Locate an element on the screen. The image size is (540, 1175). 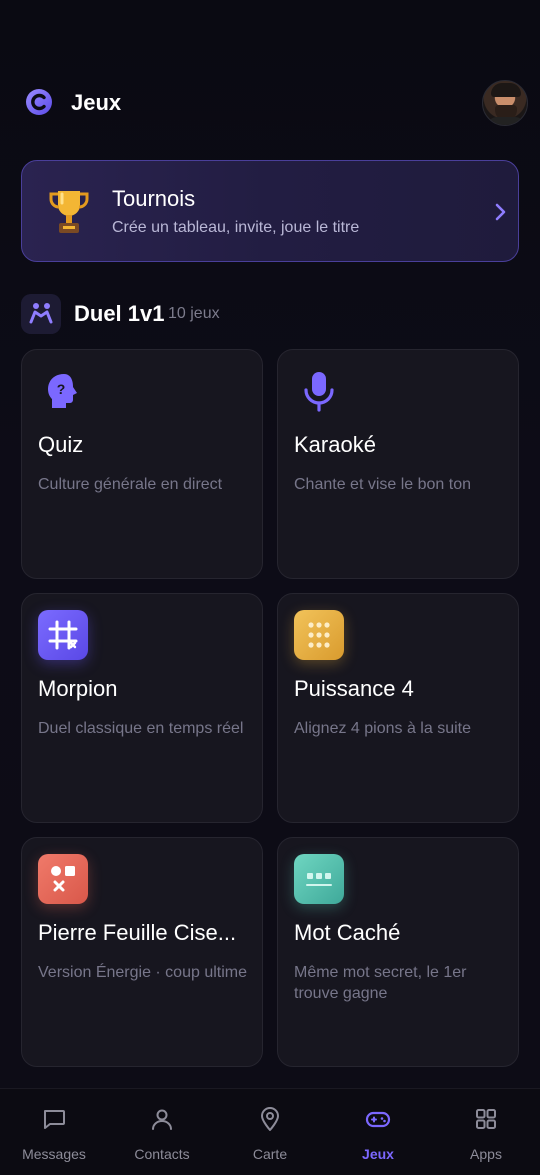
game-card-karaoke: Karaoké Chante et vise le bon ton is located at coordinates (398, 464).